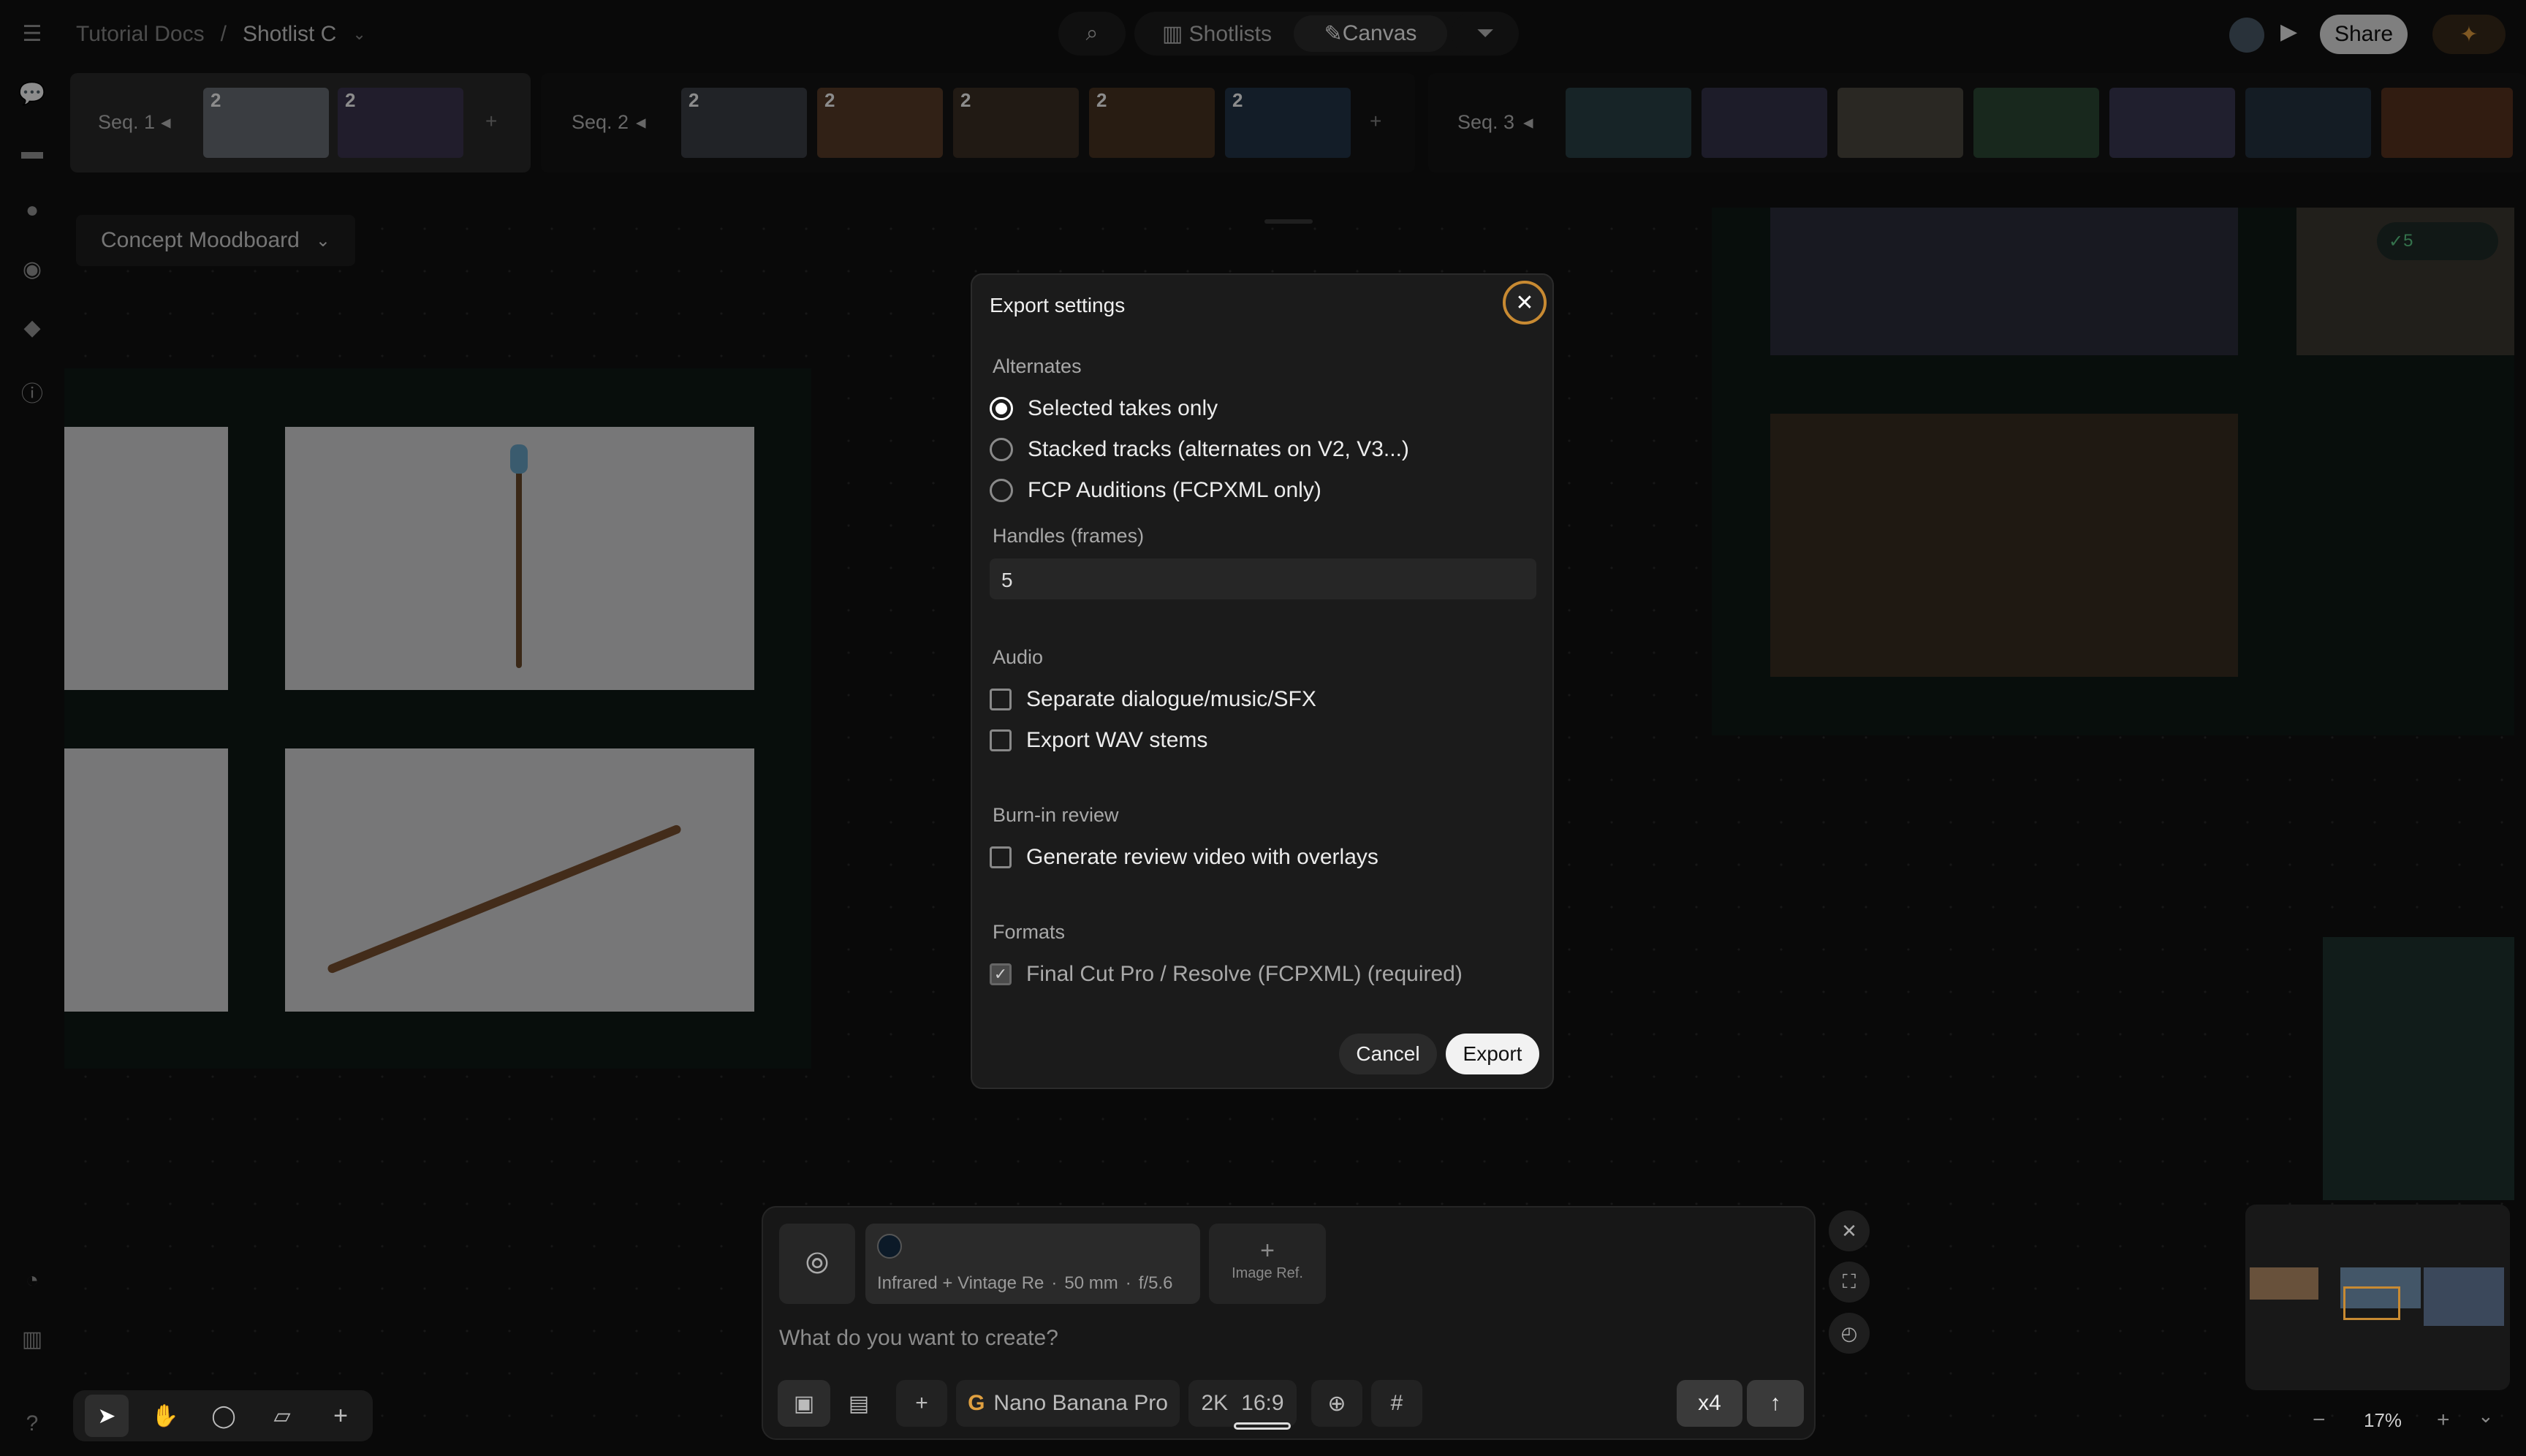 The image size is (2526, 1456). I want to click on radio-fcp-auditions: FCP Auditions (FCPXML only), so click(1155, 490).